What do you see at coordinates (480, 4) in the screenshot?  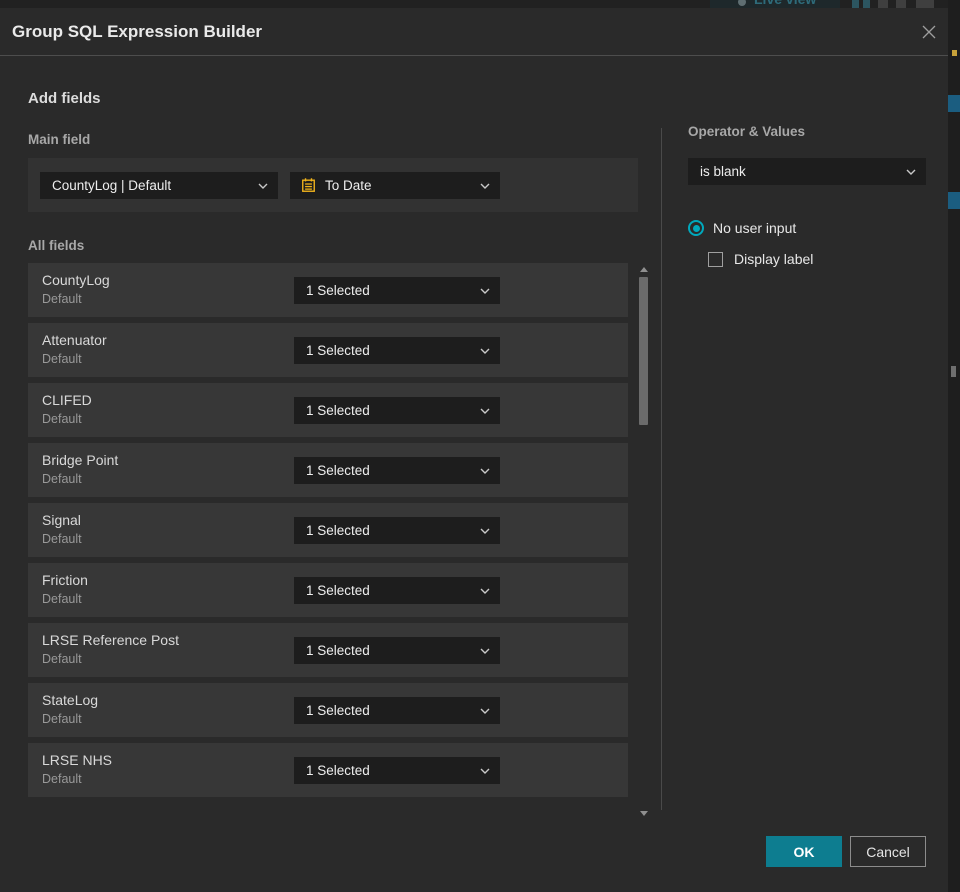 I see `background-app-toolbar: Live view` at bounding box center [480, 4].